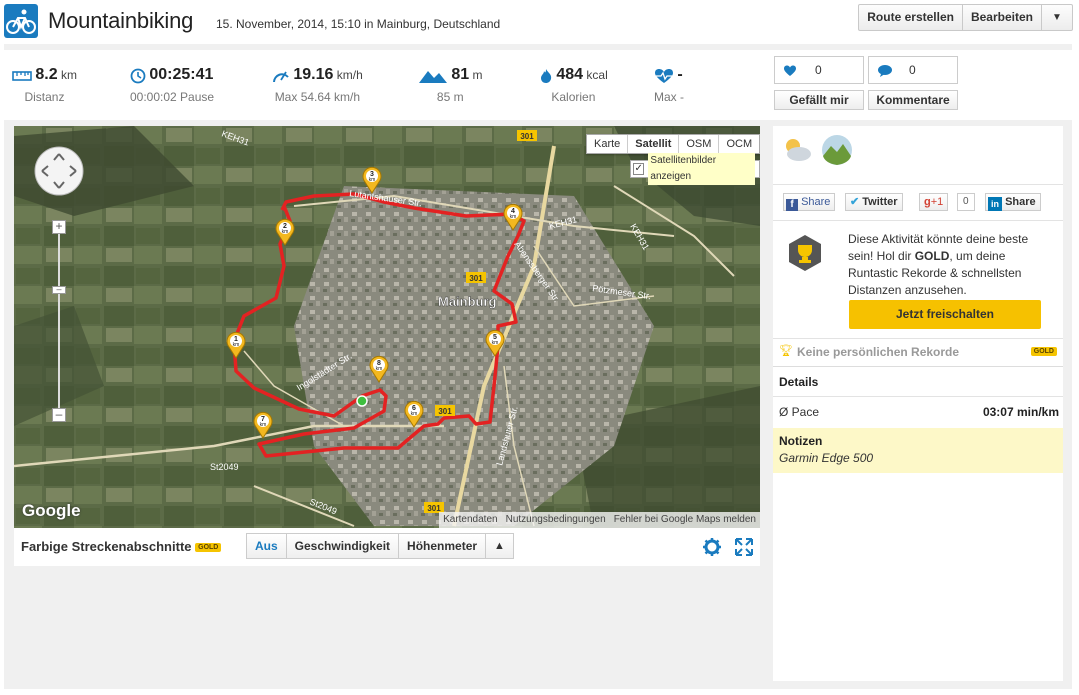  I want to click on satellite-checkbox-row: ✓ Satellitenbilder anzeigen, so click(695, 169).